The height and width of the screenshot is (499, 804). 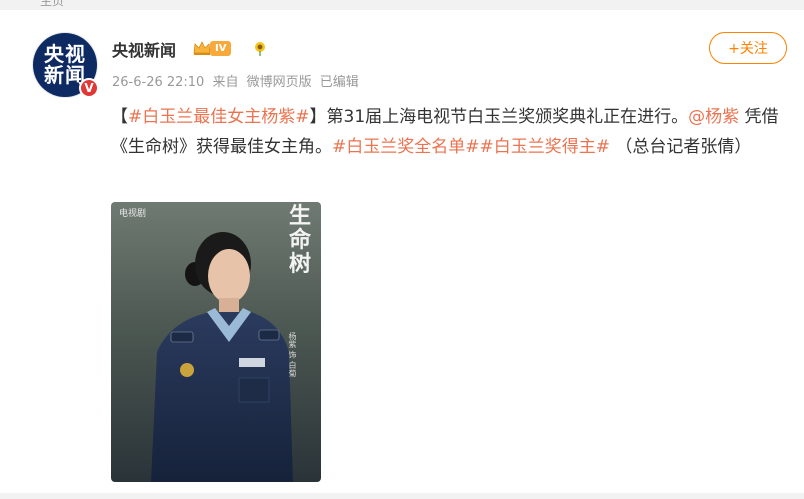 I want to click on post-image: 电视剧 生命树 杨紫 饰 白菊, so click(x=216, y=342).